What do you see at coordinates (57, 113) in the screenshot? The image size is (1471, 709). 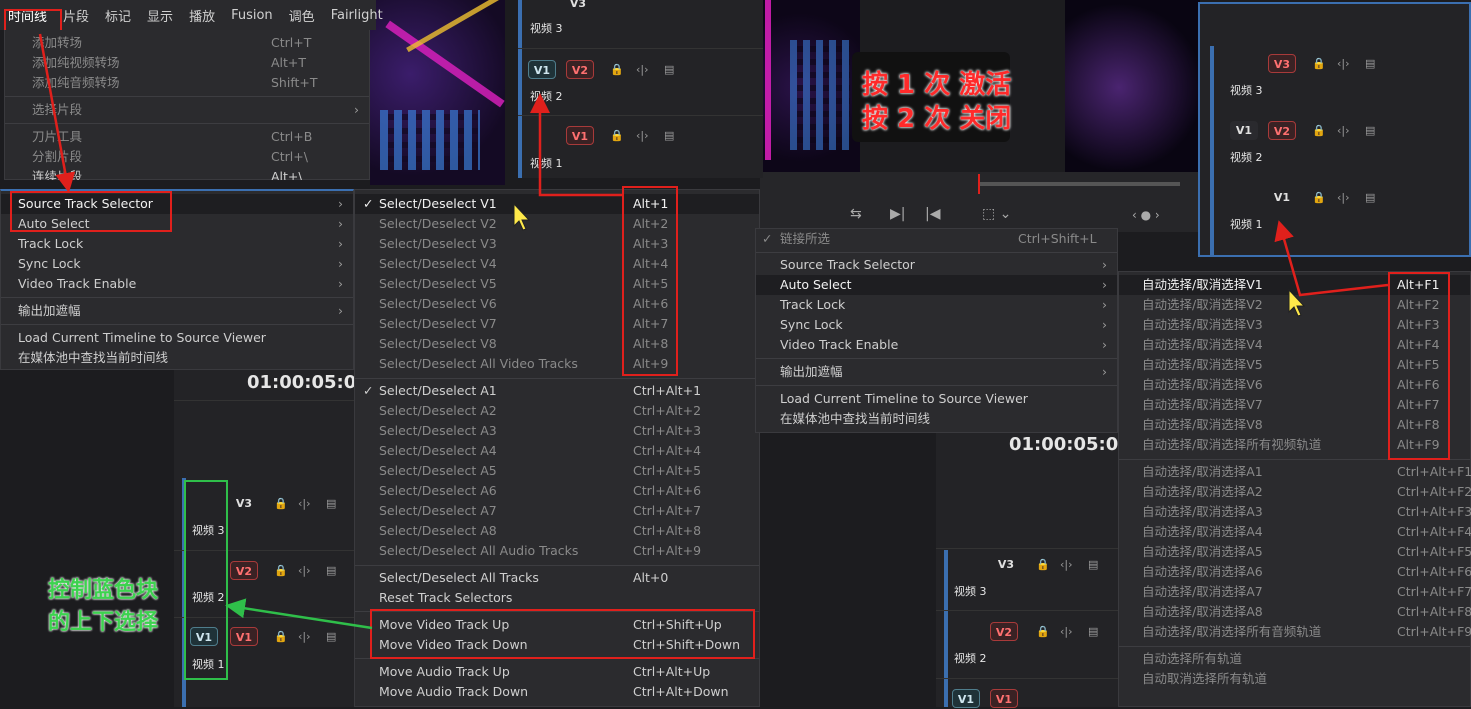 I see `arrow-menu-to-selector` at bounding box center [57, 113].